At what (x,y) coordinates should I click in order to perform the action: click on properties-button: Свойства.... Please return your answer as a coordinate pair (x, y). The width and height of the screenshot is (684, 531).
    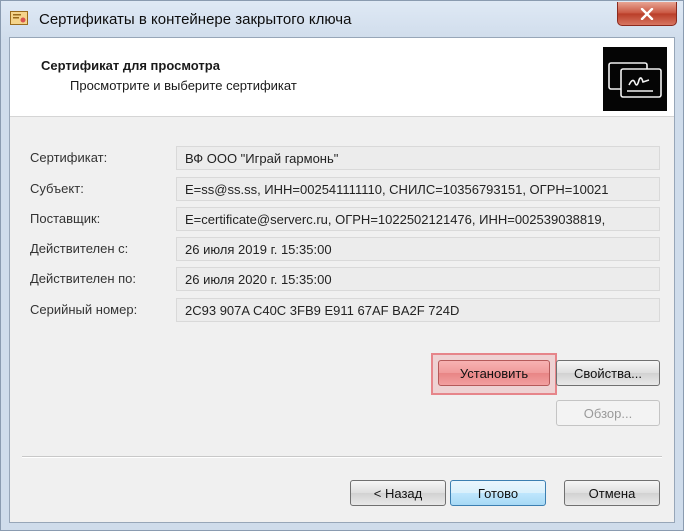
    Looking at the image, I should click on (608, 373).